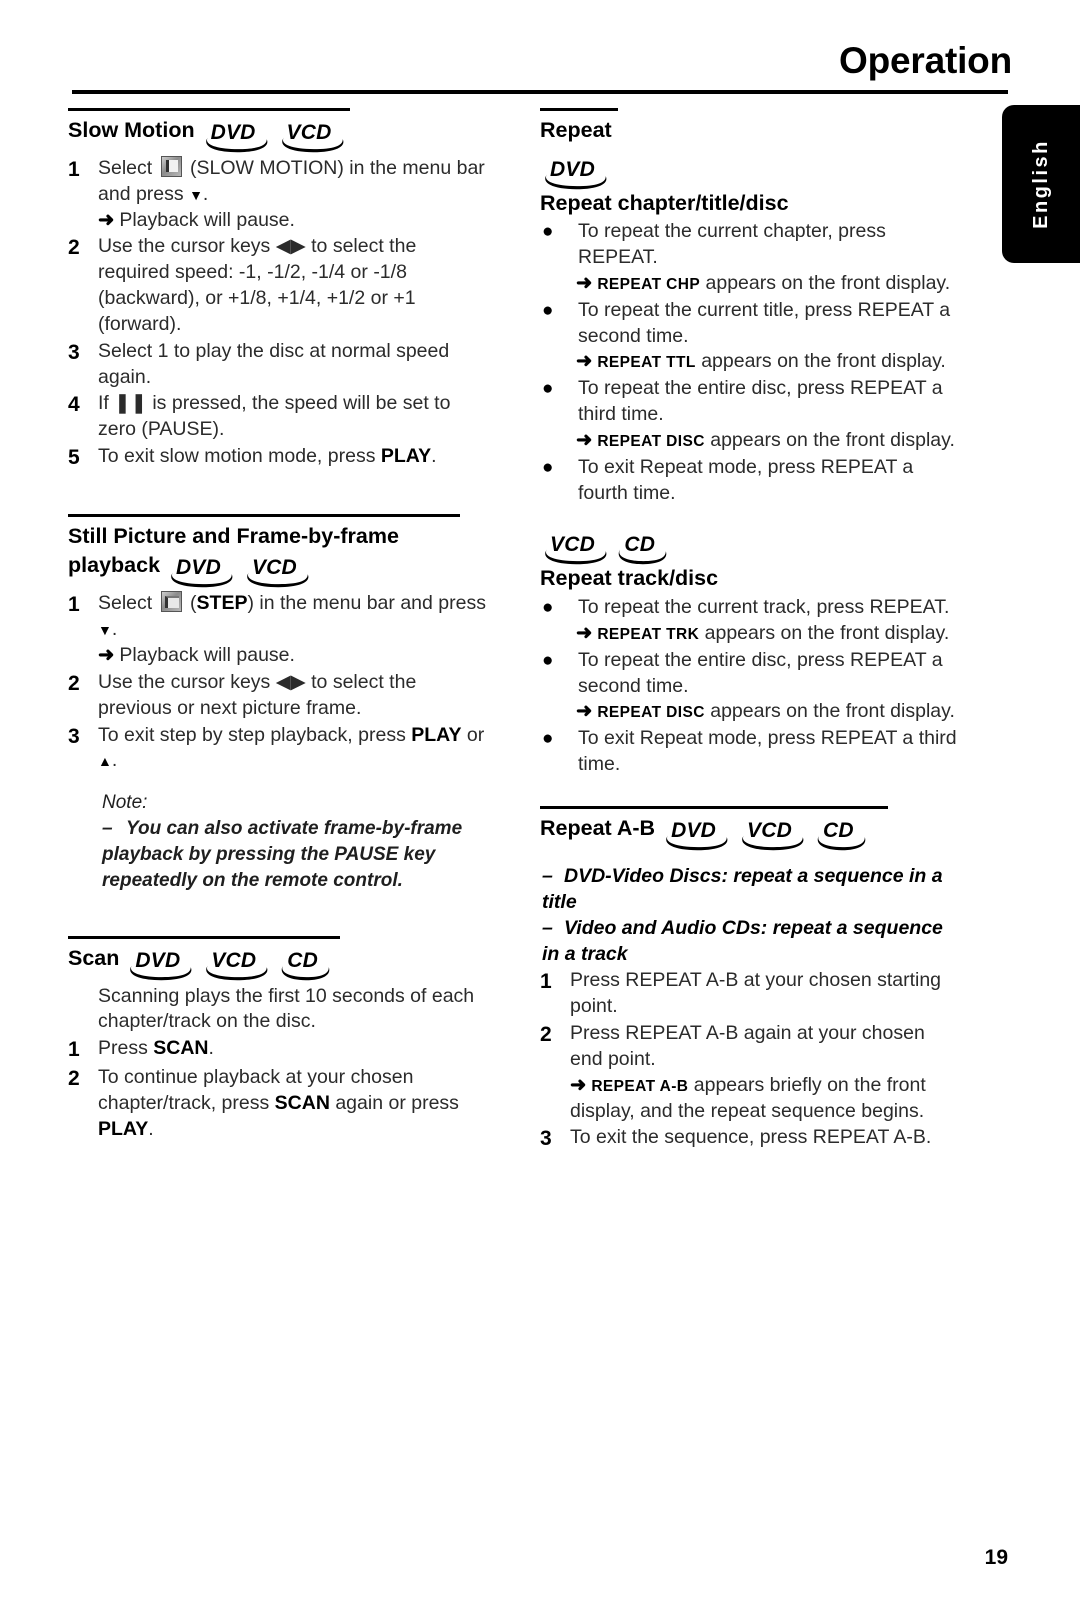 The image size is (1080, 1618). What do you see at coordinates (750, 828) in the screenshot?
I see `section-repeat-ab: Repeat A-B DVD VCD CD` at bounding box center [750, 828].